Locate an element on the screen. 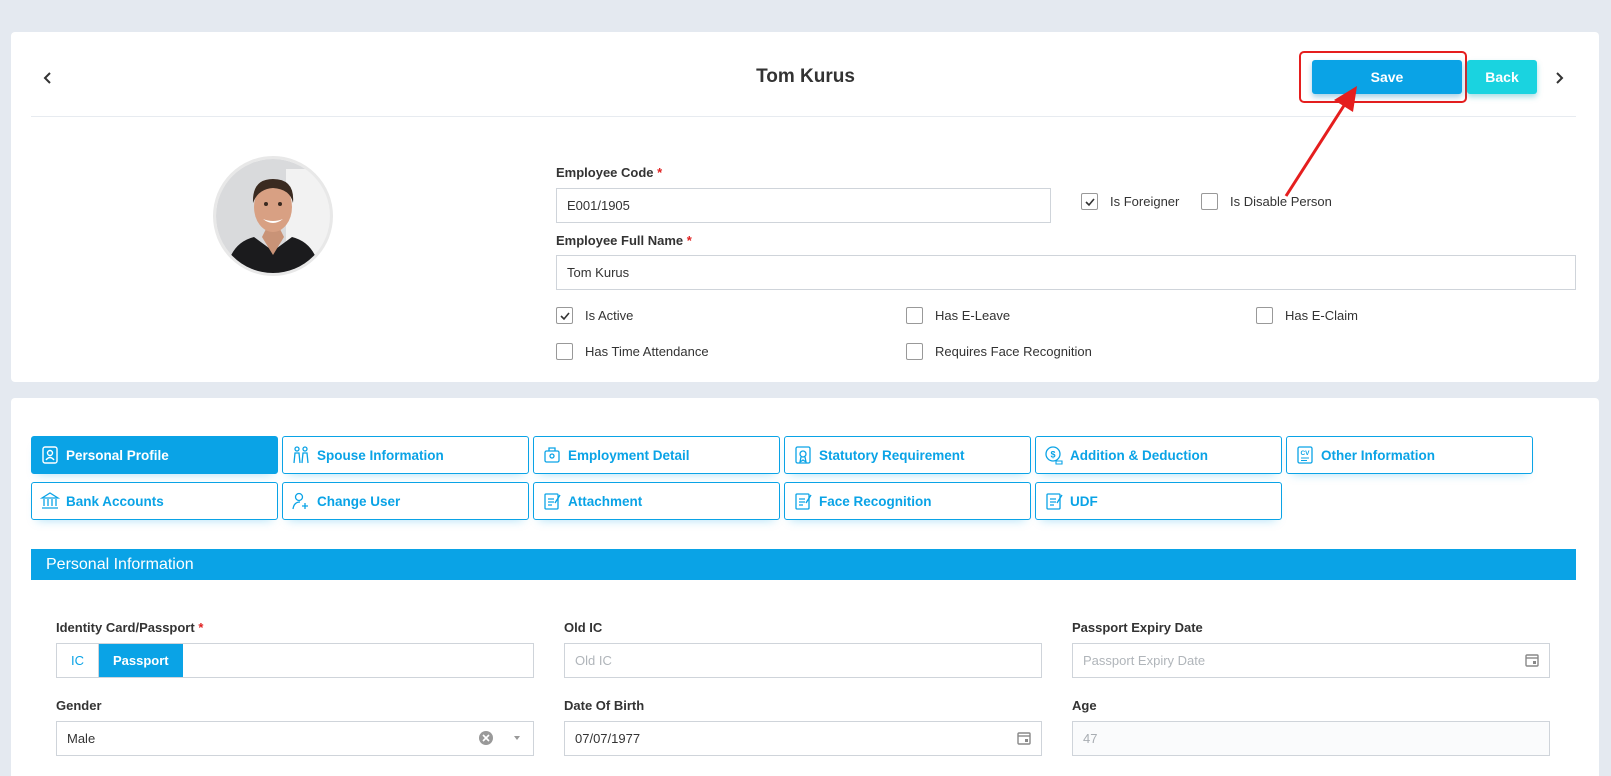  cv-icon: CV is located at coordinates (1305, 455).